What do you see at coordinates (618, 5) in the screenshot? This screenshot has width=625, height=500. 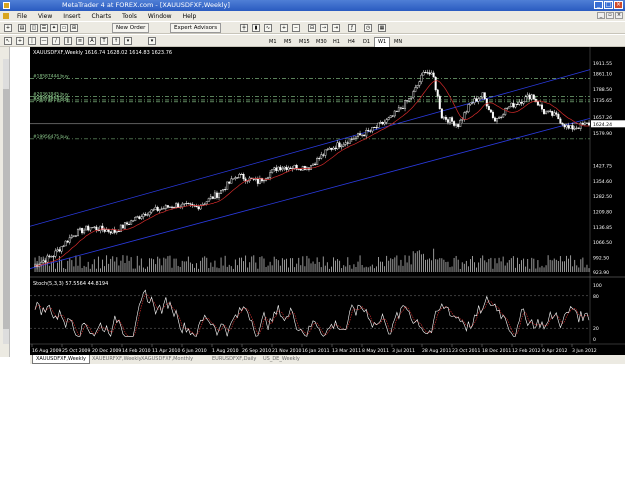 I see `close-button: ×` at bounding box center [618, 5].